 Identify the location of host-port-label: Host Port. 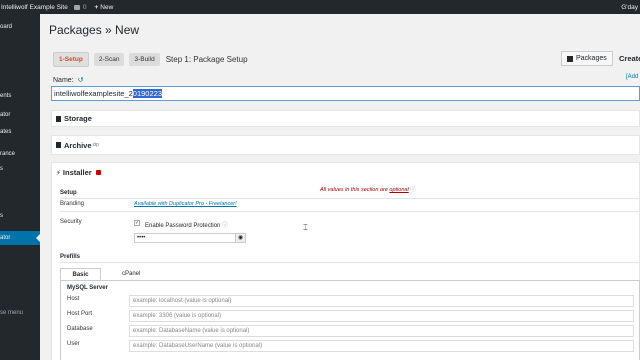
(80, 314).